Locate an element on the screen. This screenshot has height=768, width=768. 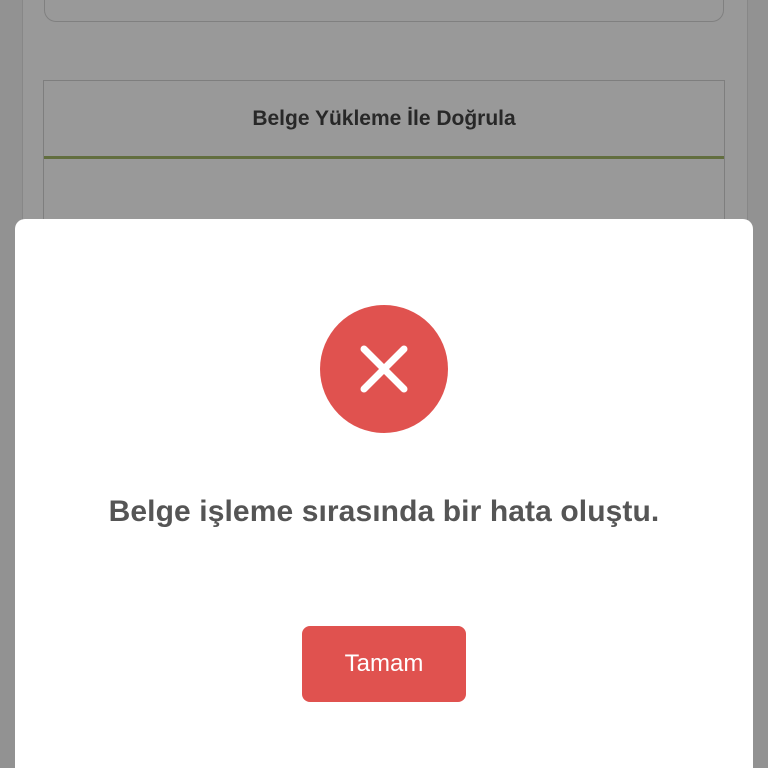
ok-button: Tamam is located at coordinates (384, 664).